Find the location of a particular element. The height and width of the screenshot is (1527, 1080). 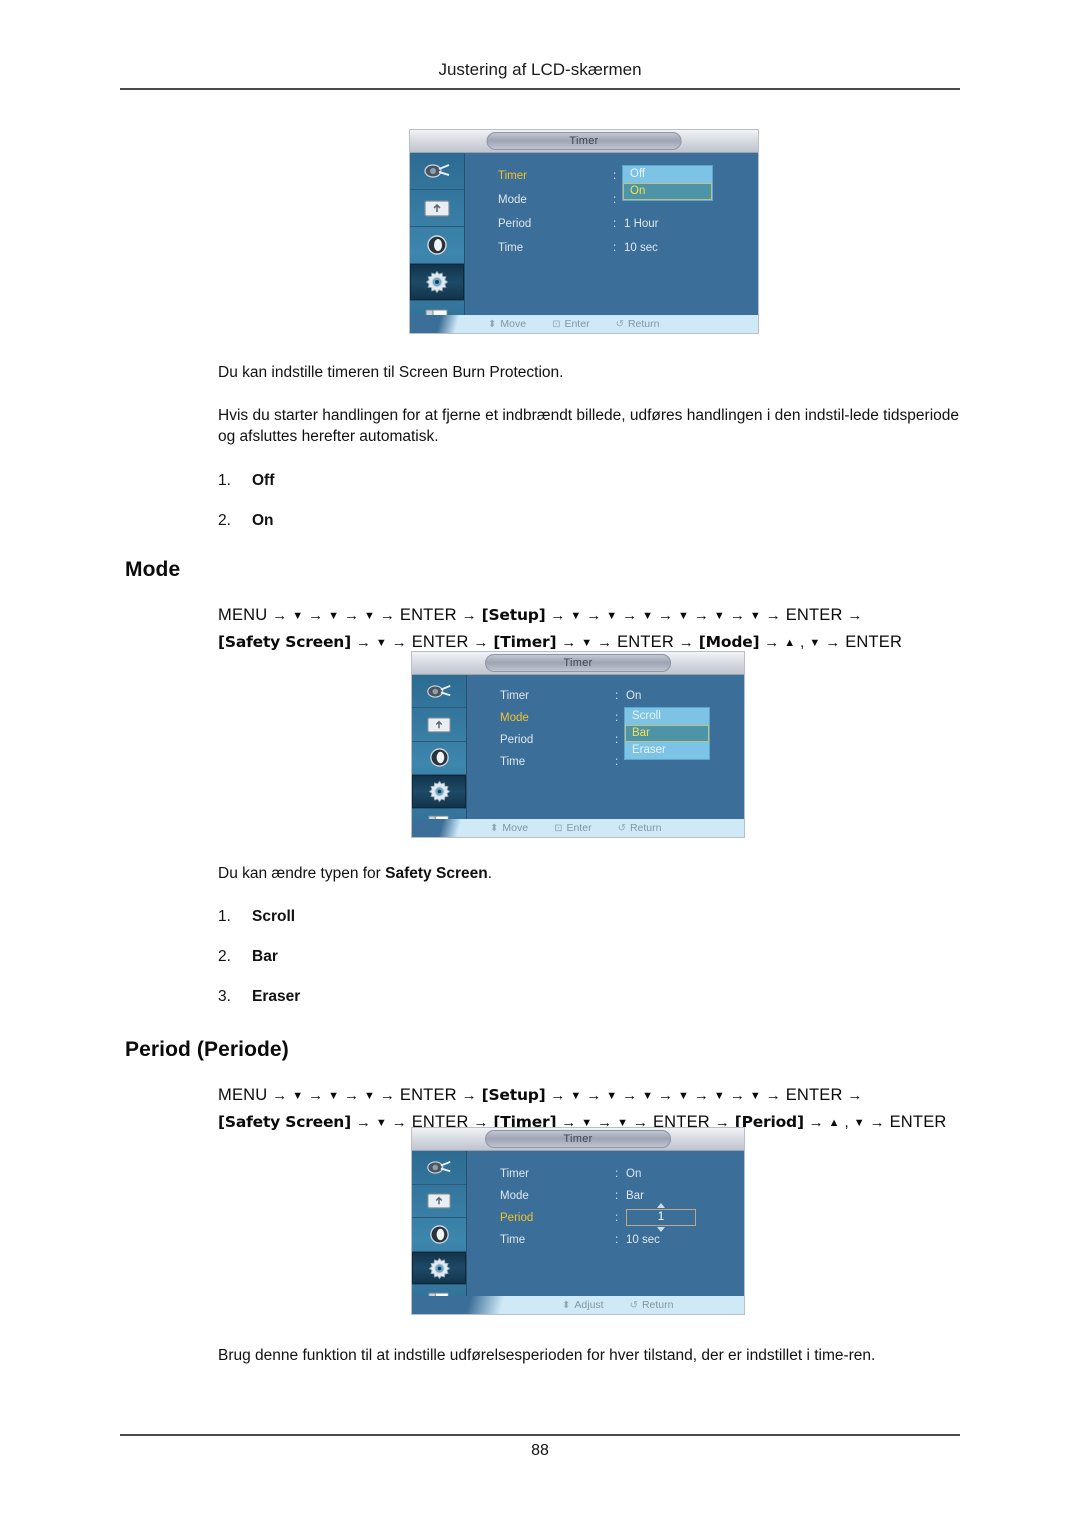

dropdown-option: Scroll is located at coordinates (667, 716).